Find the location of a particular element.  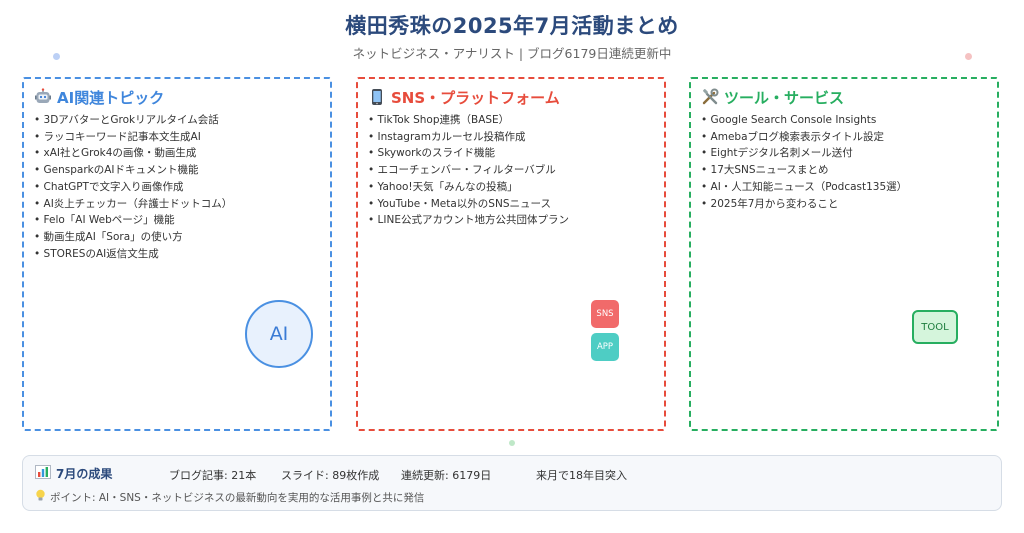

list-item: GensparkのAIドキュメント機能 is located at coordinates (133, 170).